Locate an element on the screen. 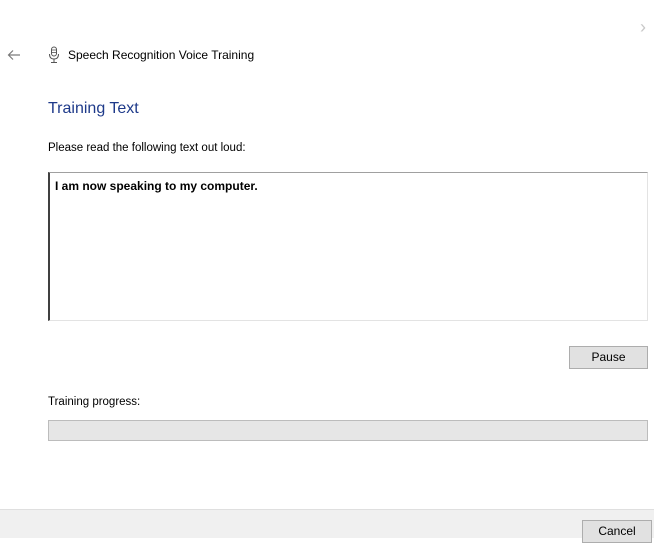 The width and height of the screenshot is (654, 543). pause-button: Pause is located at coordinates (608, 357).